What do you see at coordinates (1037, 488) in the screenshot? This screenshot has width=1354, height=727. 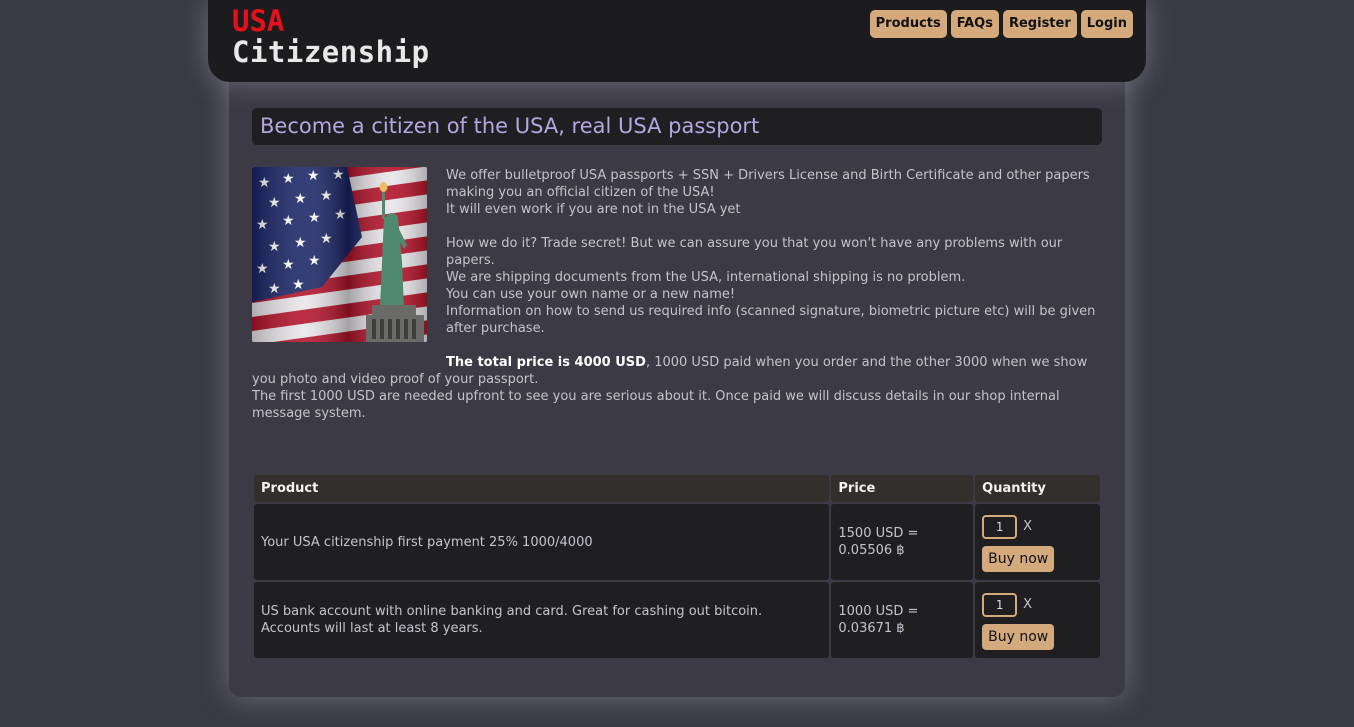 I see `header-quantity: Quantity` at bounding box center [1037, 488].